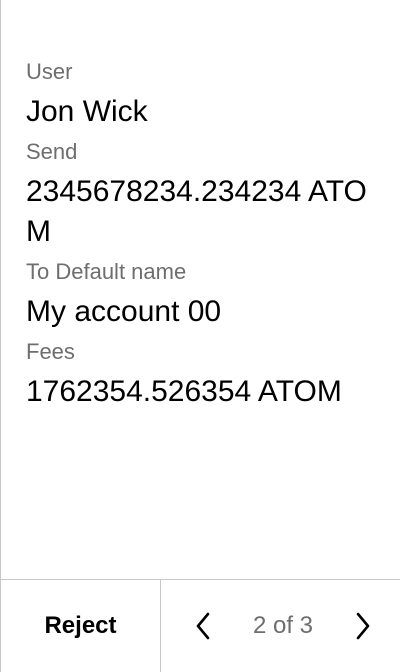  I want to click on previous-page-button, so click(203, 626).